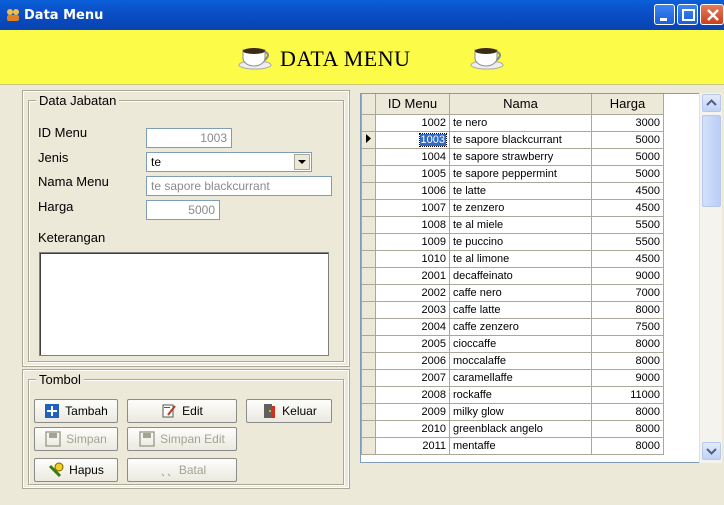  What do you see at coordinates (412, 360) in the screenshot?
I see `cell-id-menu: 2006` at bounding box center [412, 360].